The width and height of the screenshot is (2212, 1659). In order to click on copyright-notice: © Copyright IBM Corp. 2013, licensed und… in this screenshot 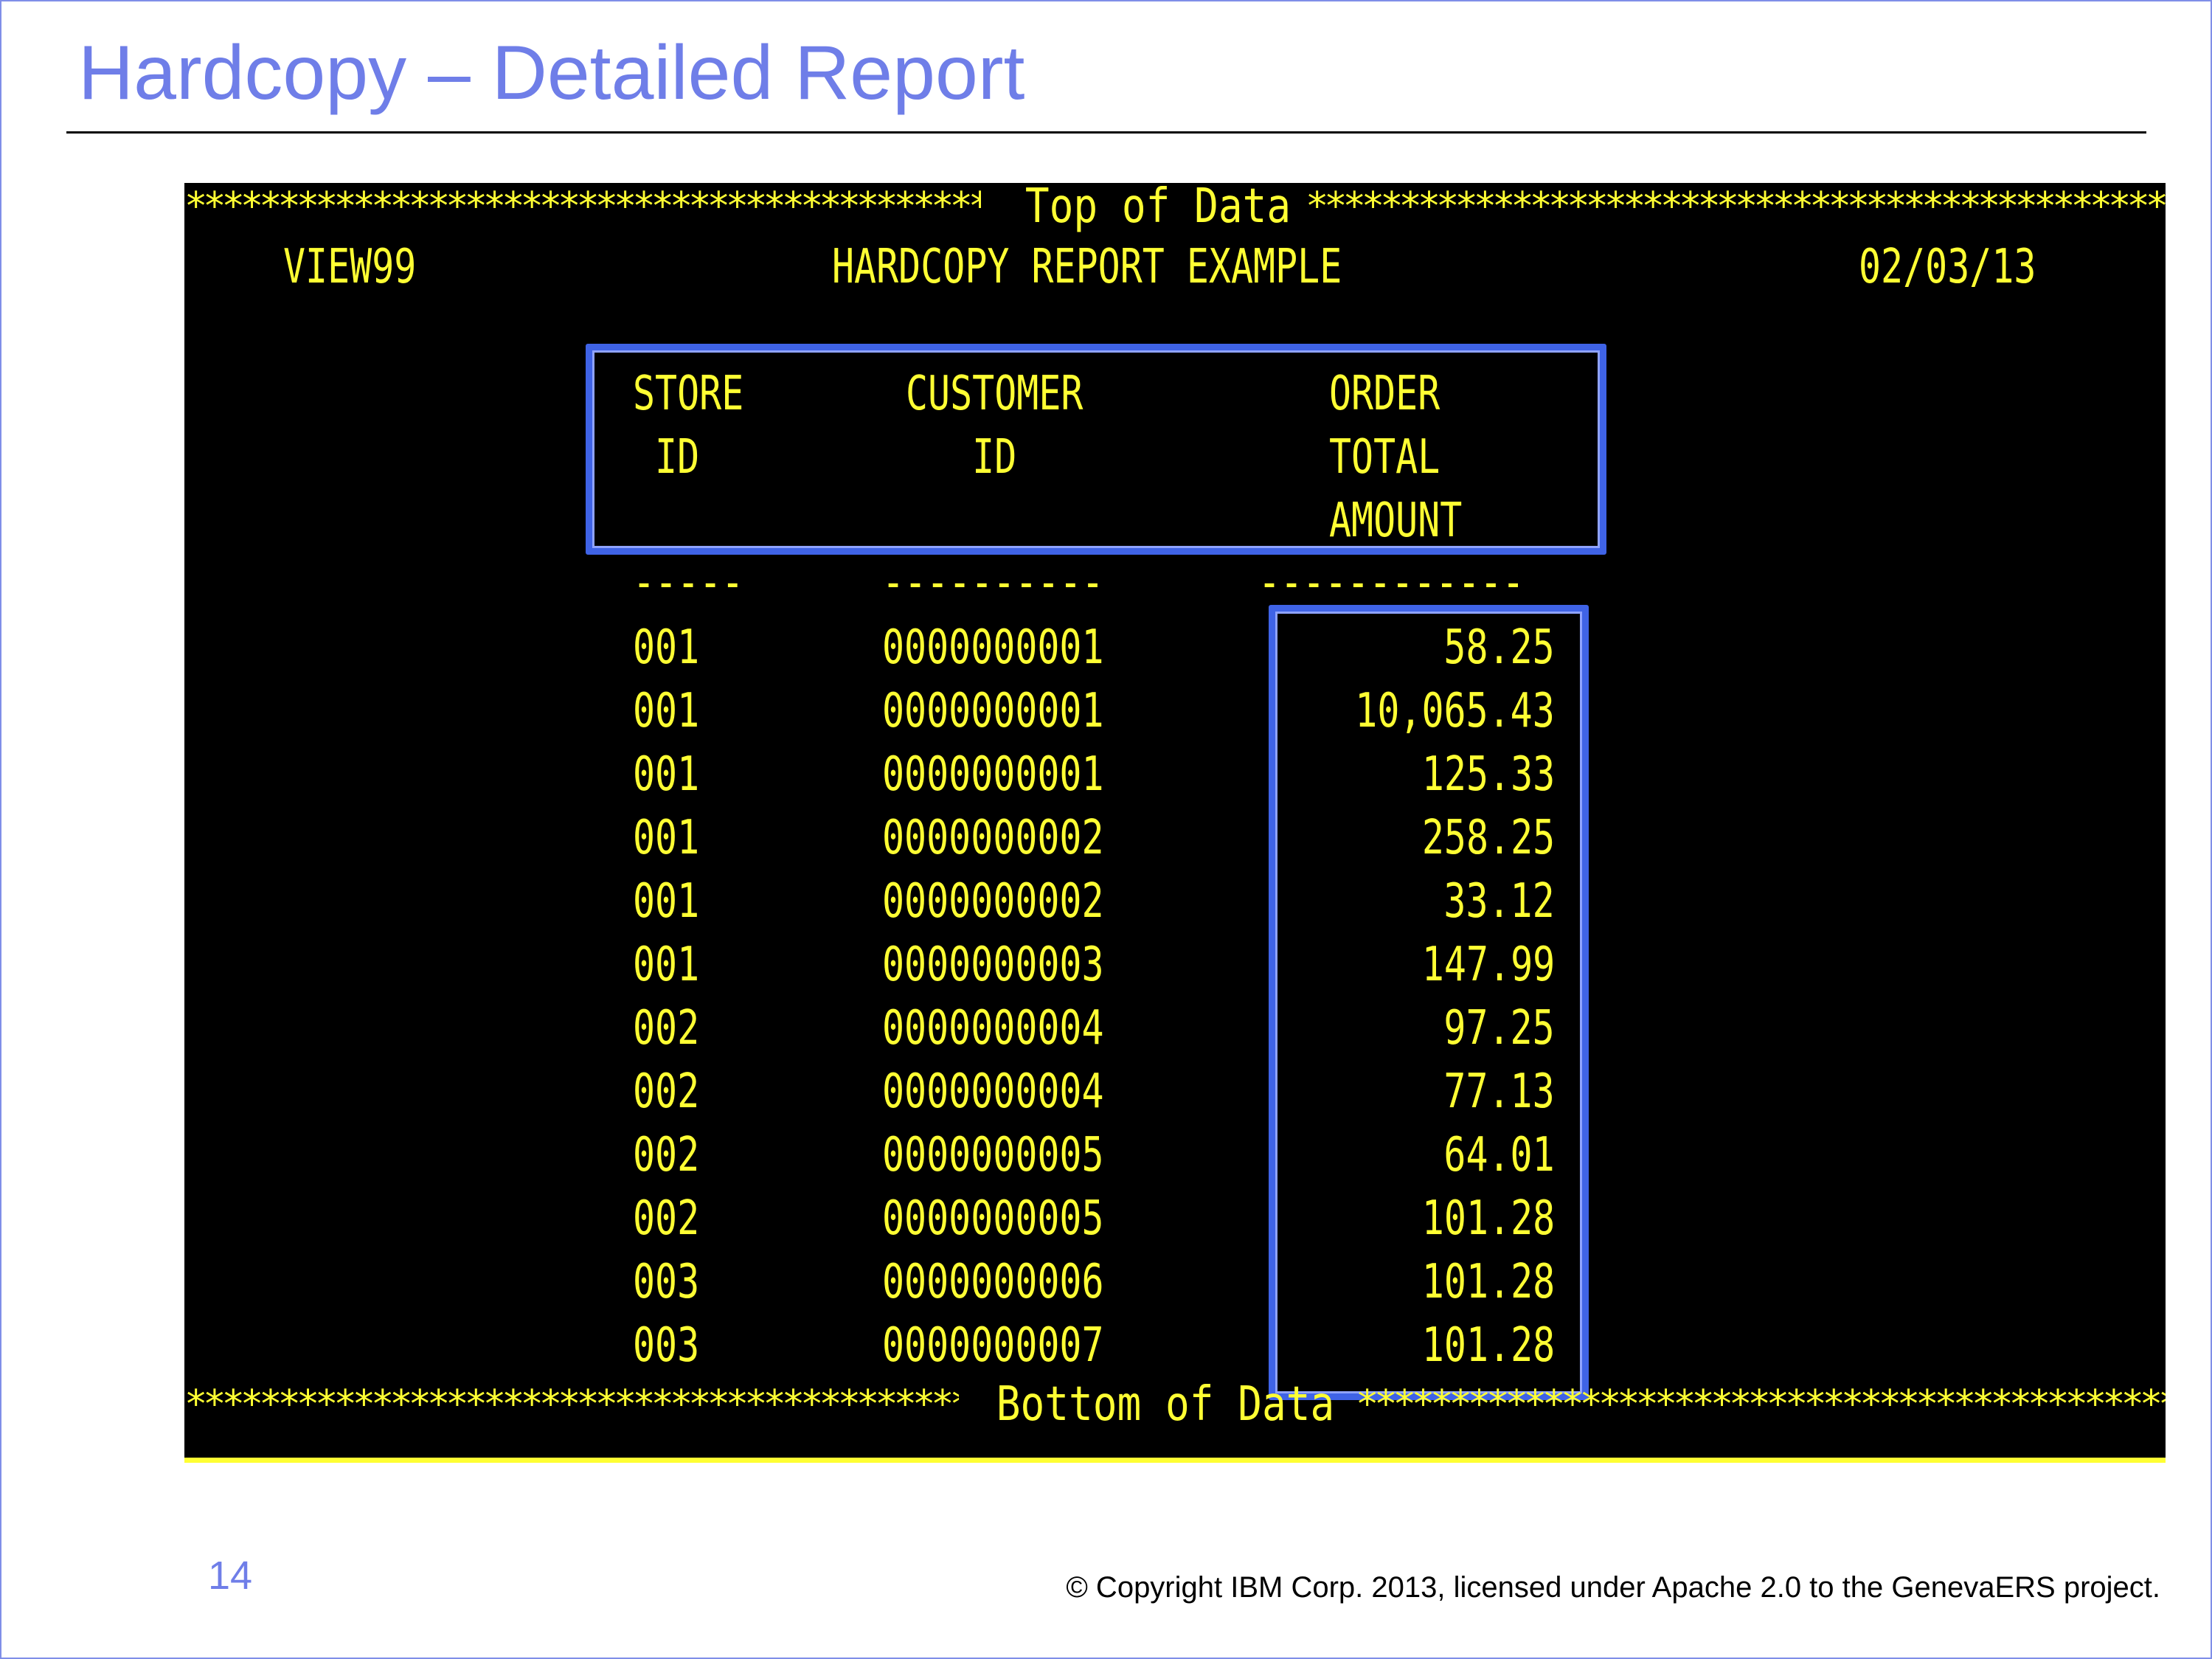, I will do `click(1613, 1588)`.